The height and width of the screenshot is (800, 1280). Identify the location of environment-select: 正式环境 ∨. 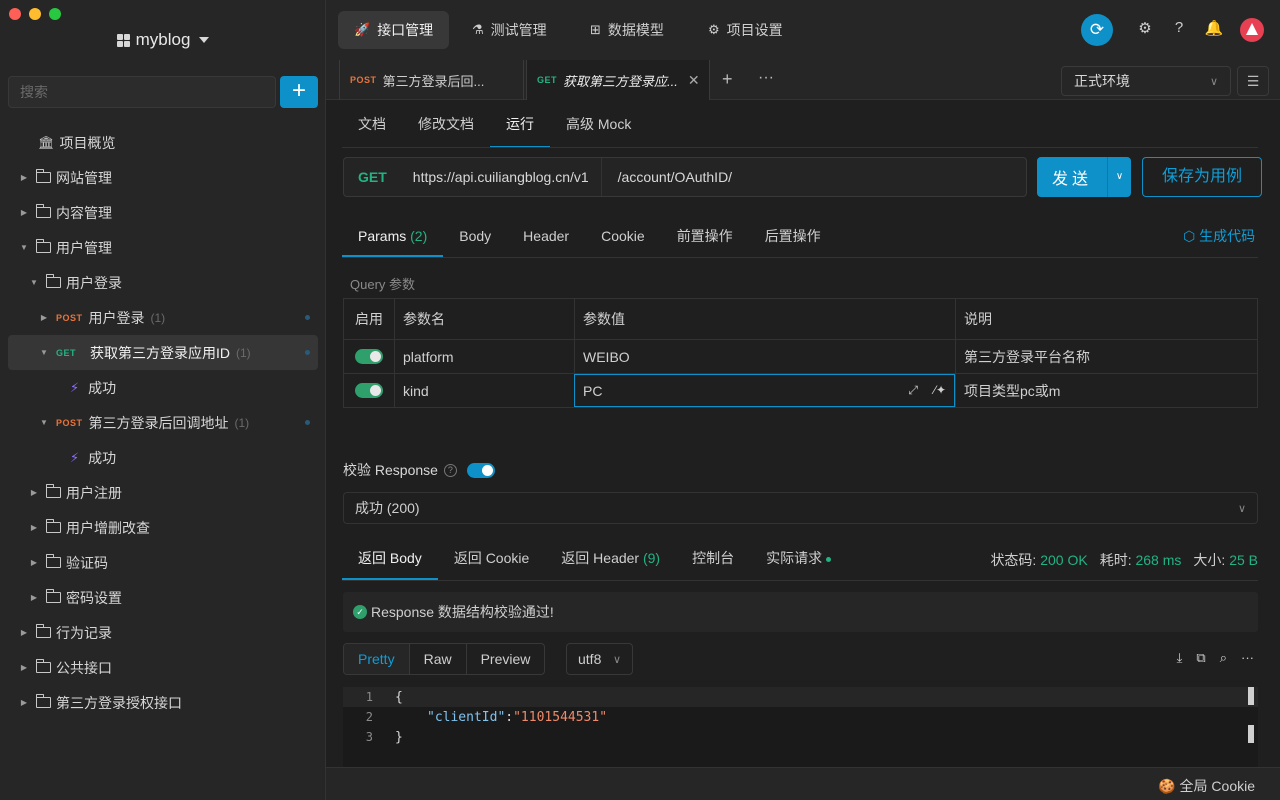
(1146, 81).